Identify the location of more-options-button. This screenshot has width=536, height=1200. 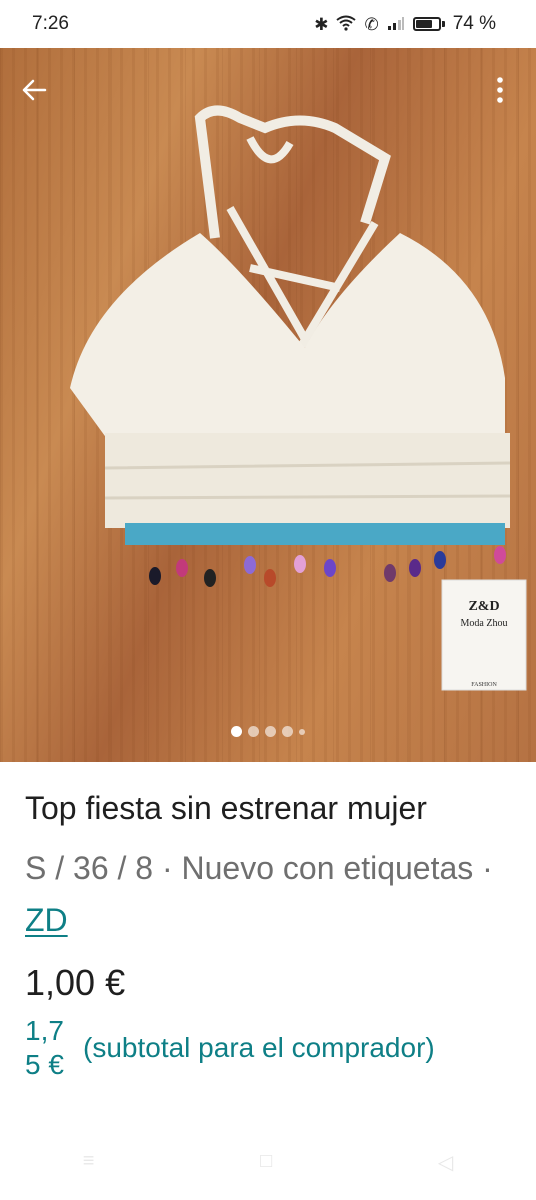
(500, 90).